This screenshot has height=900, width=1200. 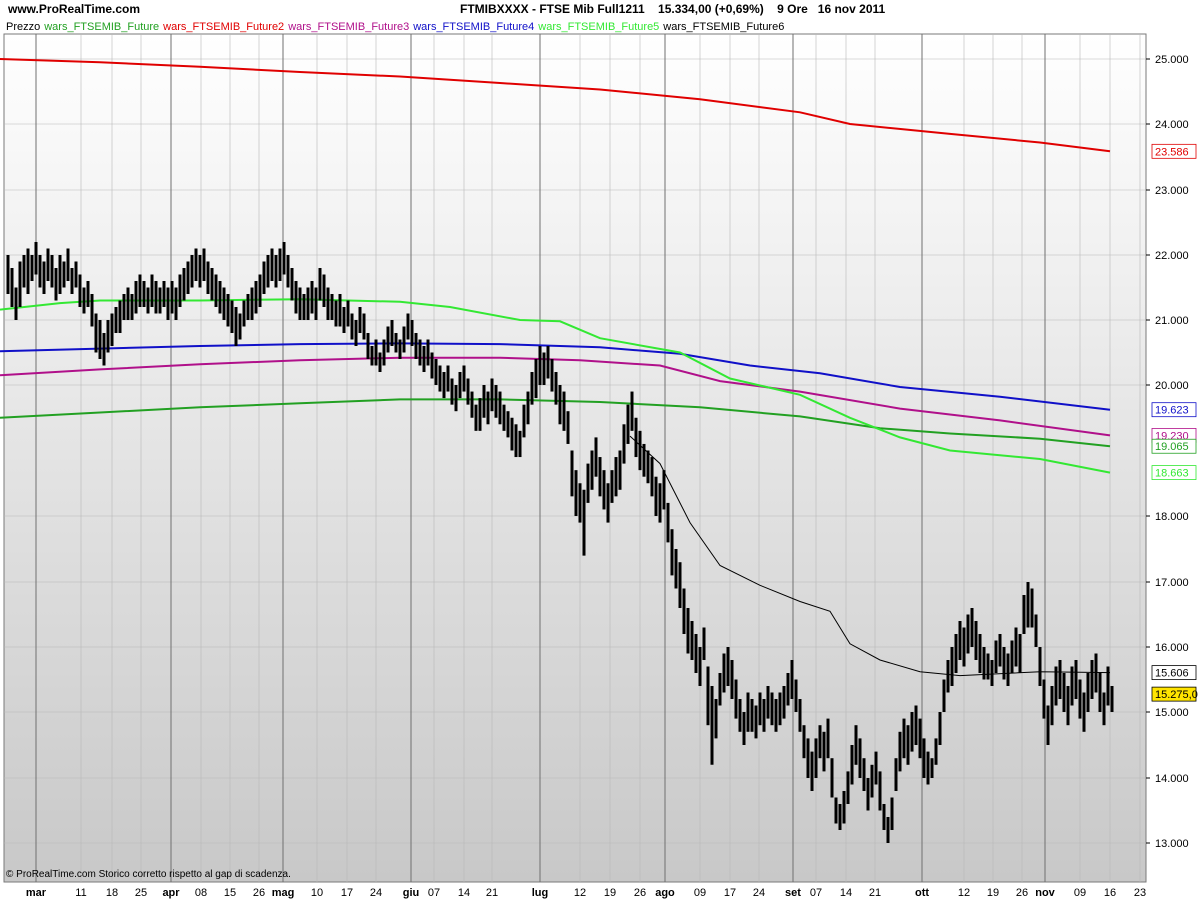 What do you see at coordinates (1172, 517) in the screenshot?
I see `y-tick-label: 18.000` at bounding box center [1172, 517].